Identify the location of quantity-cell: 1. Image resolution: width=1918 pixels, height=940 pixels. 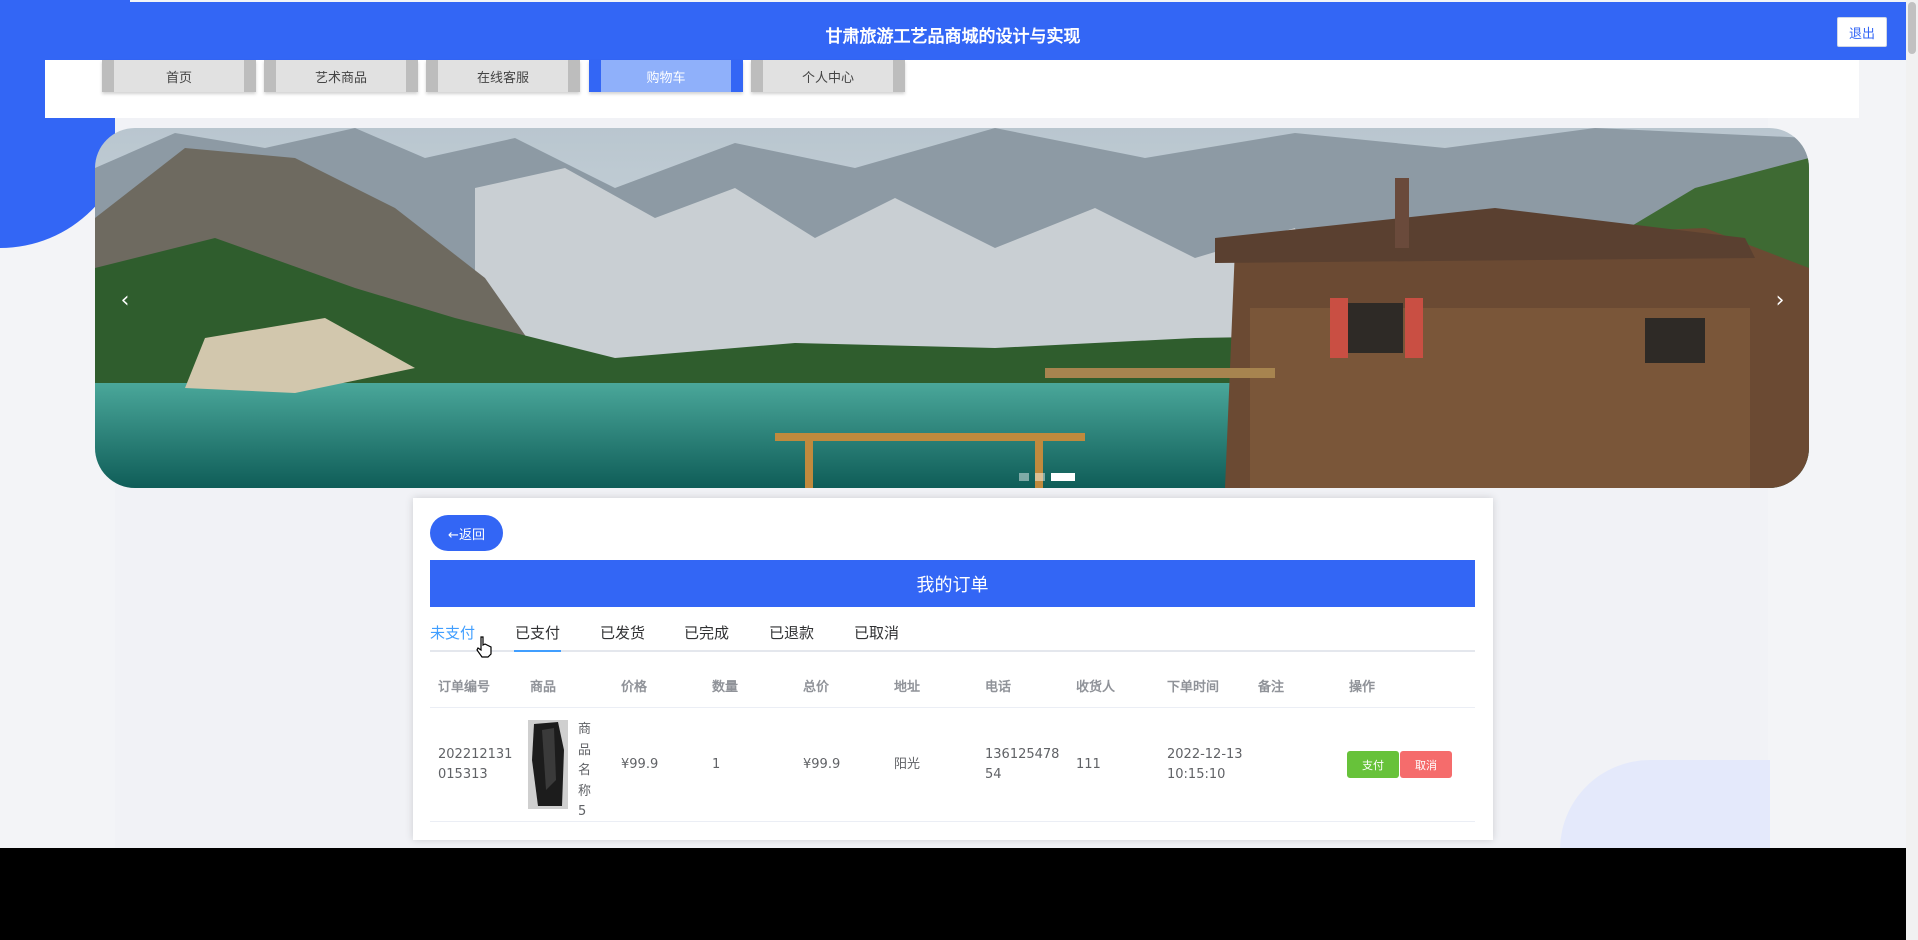
(716, 764).